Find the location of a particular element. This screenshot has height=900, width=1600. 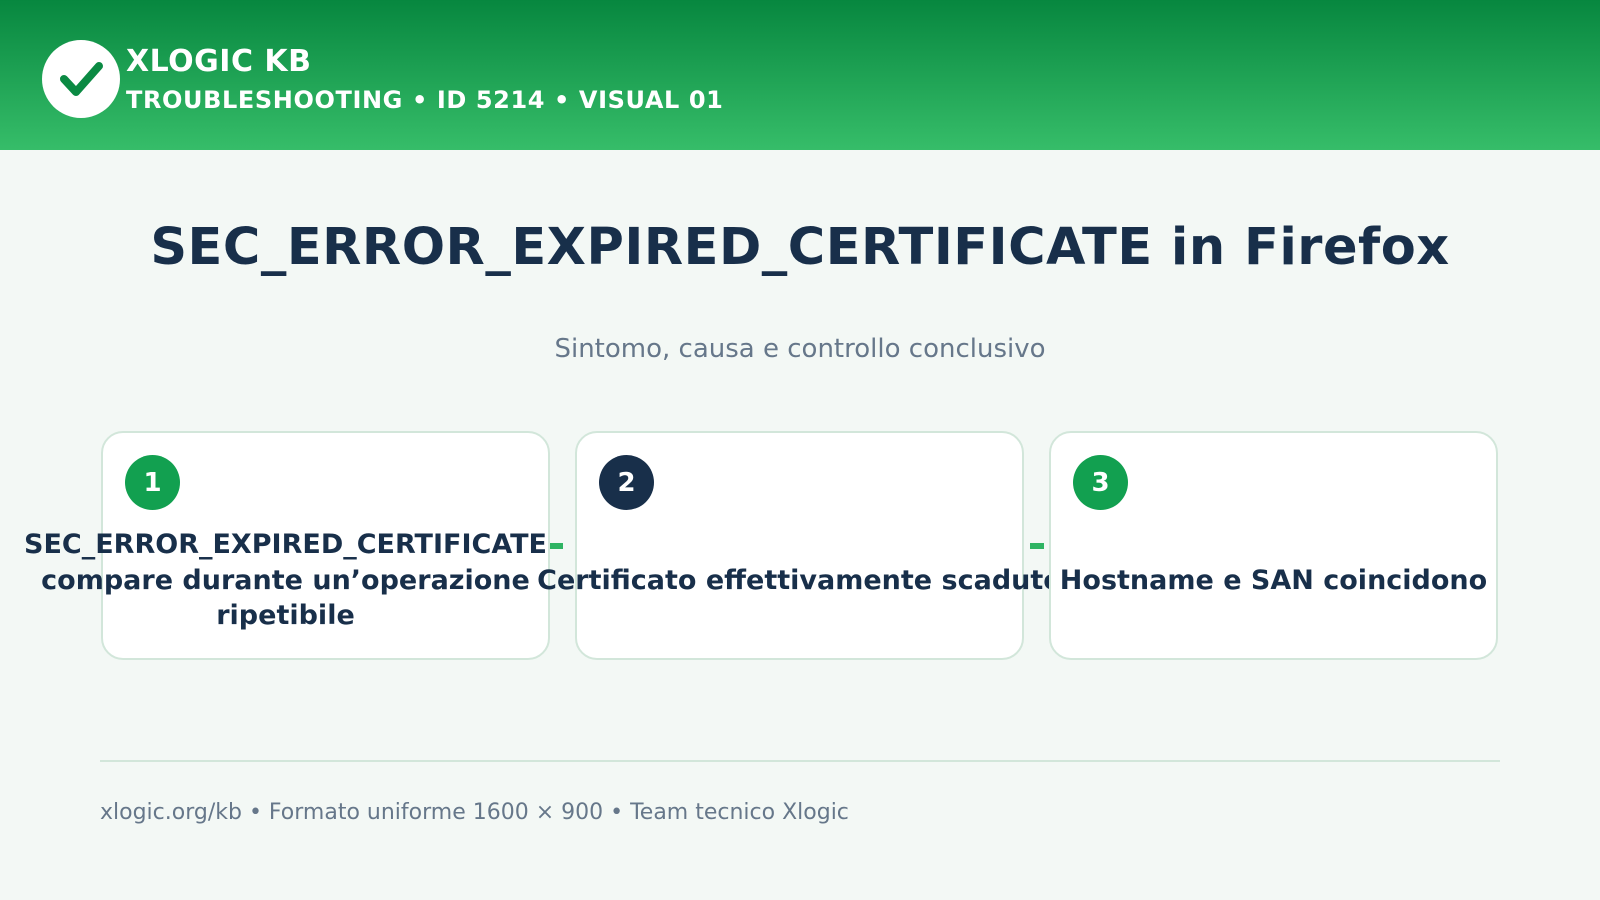

step-number-badge: 3 is located at coordinates (1100, 482).